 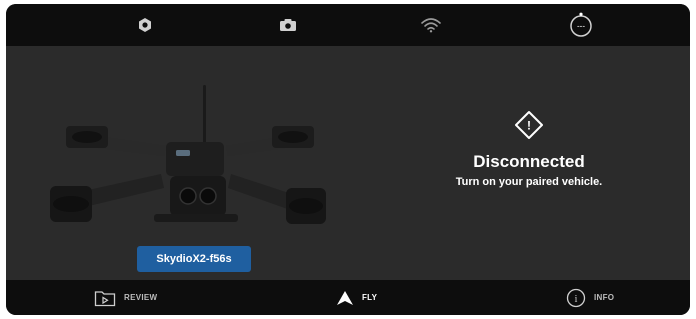 I want to click on status-subtitle: Turn on your paired vehicle., so click(x=529, y=182).